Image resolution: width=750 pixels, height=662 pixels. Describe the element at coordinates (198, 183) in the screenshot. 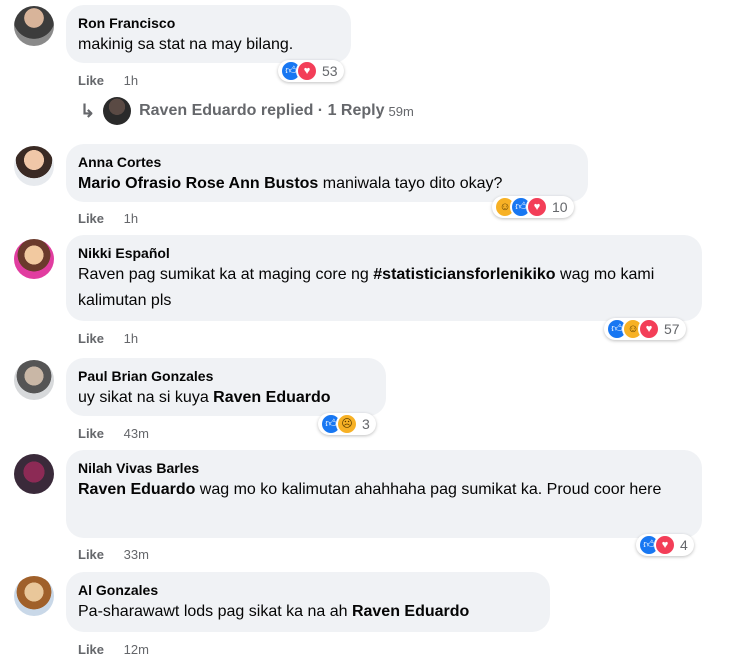

I see `mention-link: Mario Ofrasio Rose Ann Bustos` at that location.